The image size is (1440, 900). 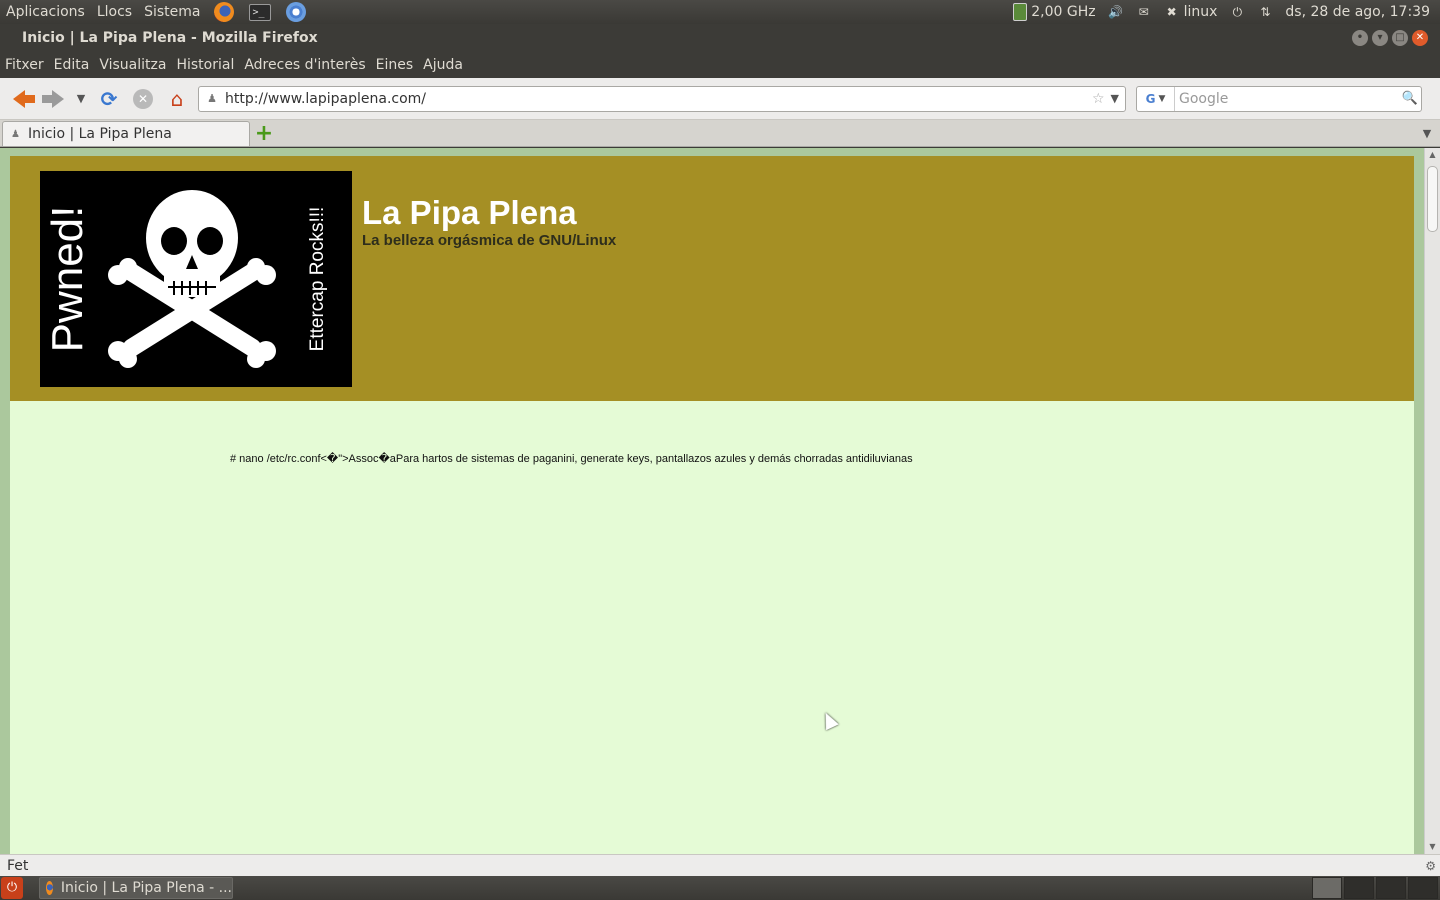 What do you see at coordinates (1400, 38) in the screenshot?
I see `maximize-button: □` at bounding box center [1400, 38].